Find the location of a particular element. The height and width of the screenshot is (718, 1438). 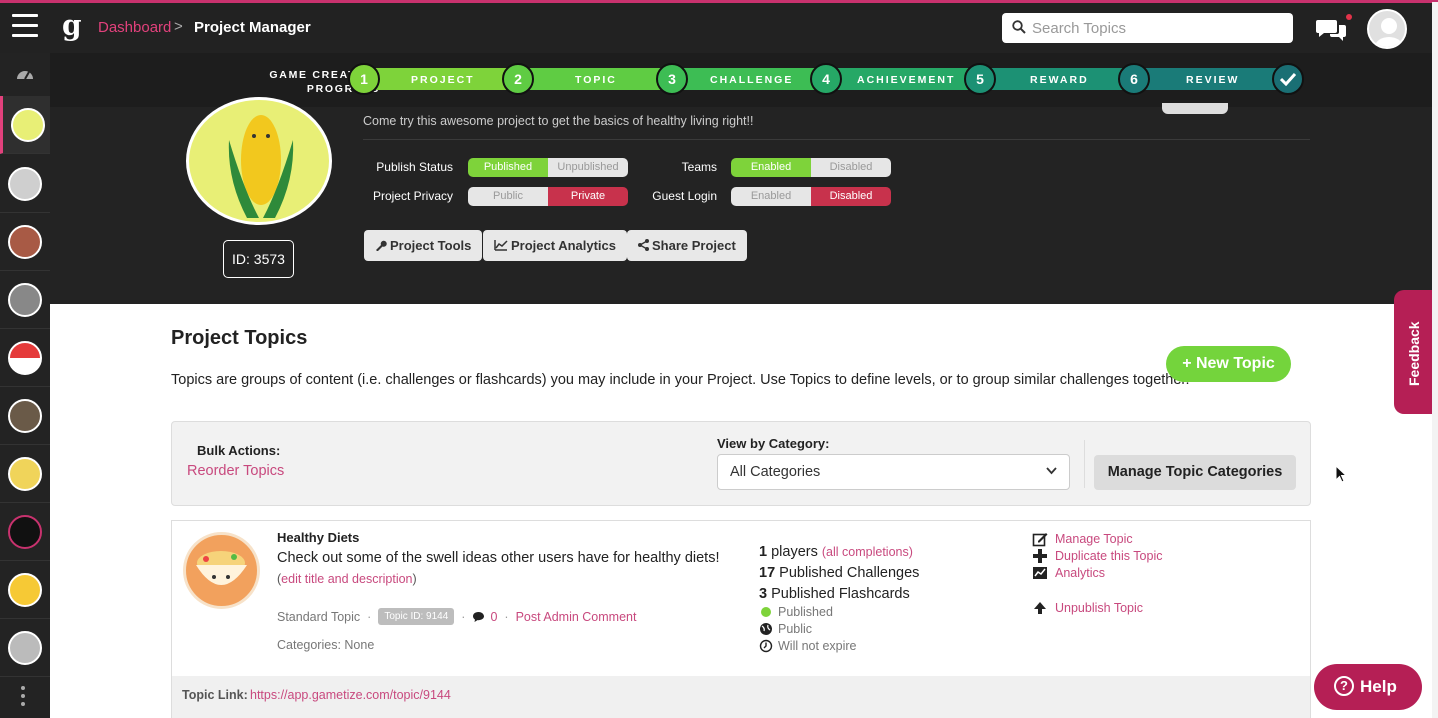

published-option: Published is located at coordinates (508, 167).